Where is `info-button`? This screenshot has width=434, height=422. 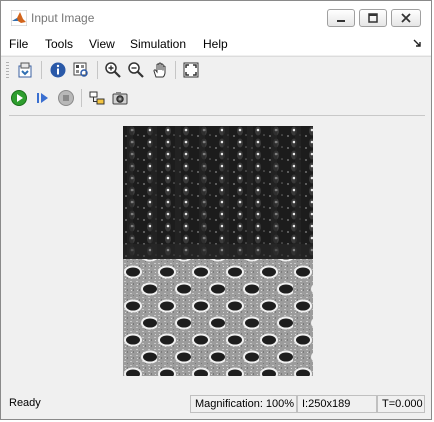
info-button is located at coordinates (58, 70).